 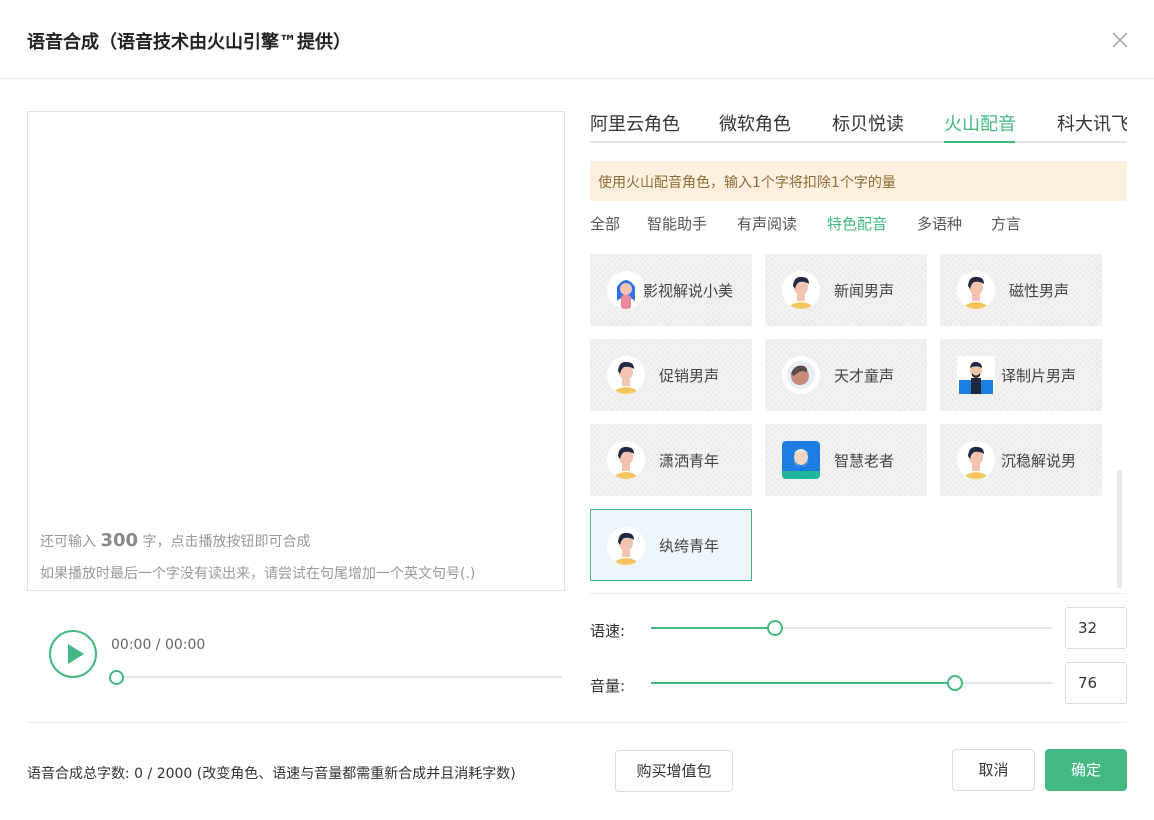 What do you see at coordinates (339, 677) in the screenshot?
I see `playback-progress-track` at bounding box center [339, 677].